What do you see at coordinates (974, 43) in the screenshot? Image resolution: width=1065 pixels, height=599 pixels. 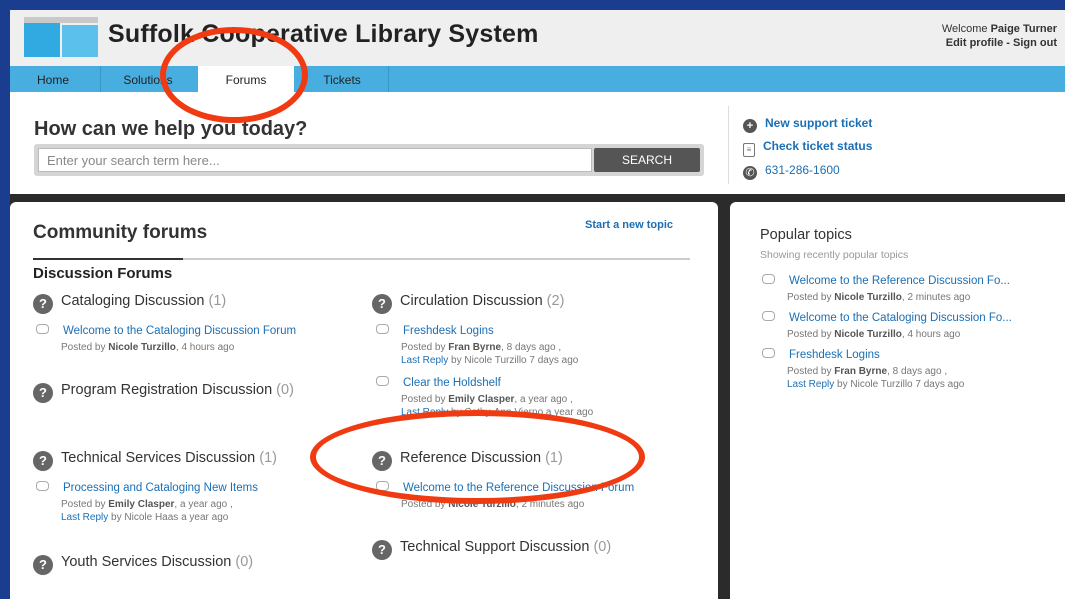 I see `edit-profile-link: Edit profile` at bounding box center [974, 43].